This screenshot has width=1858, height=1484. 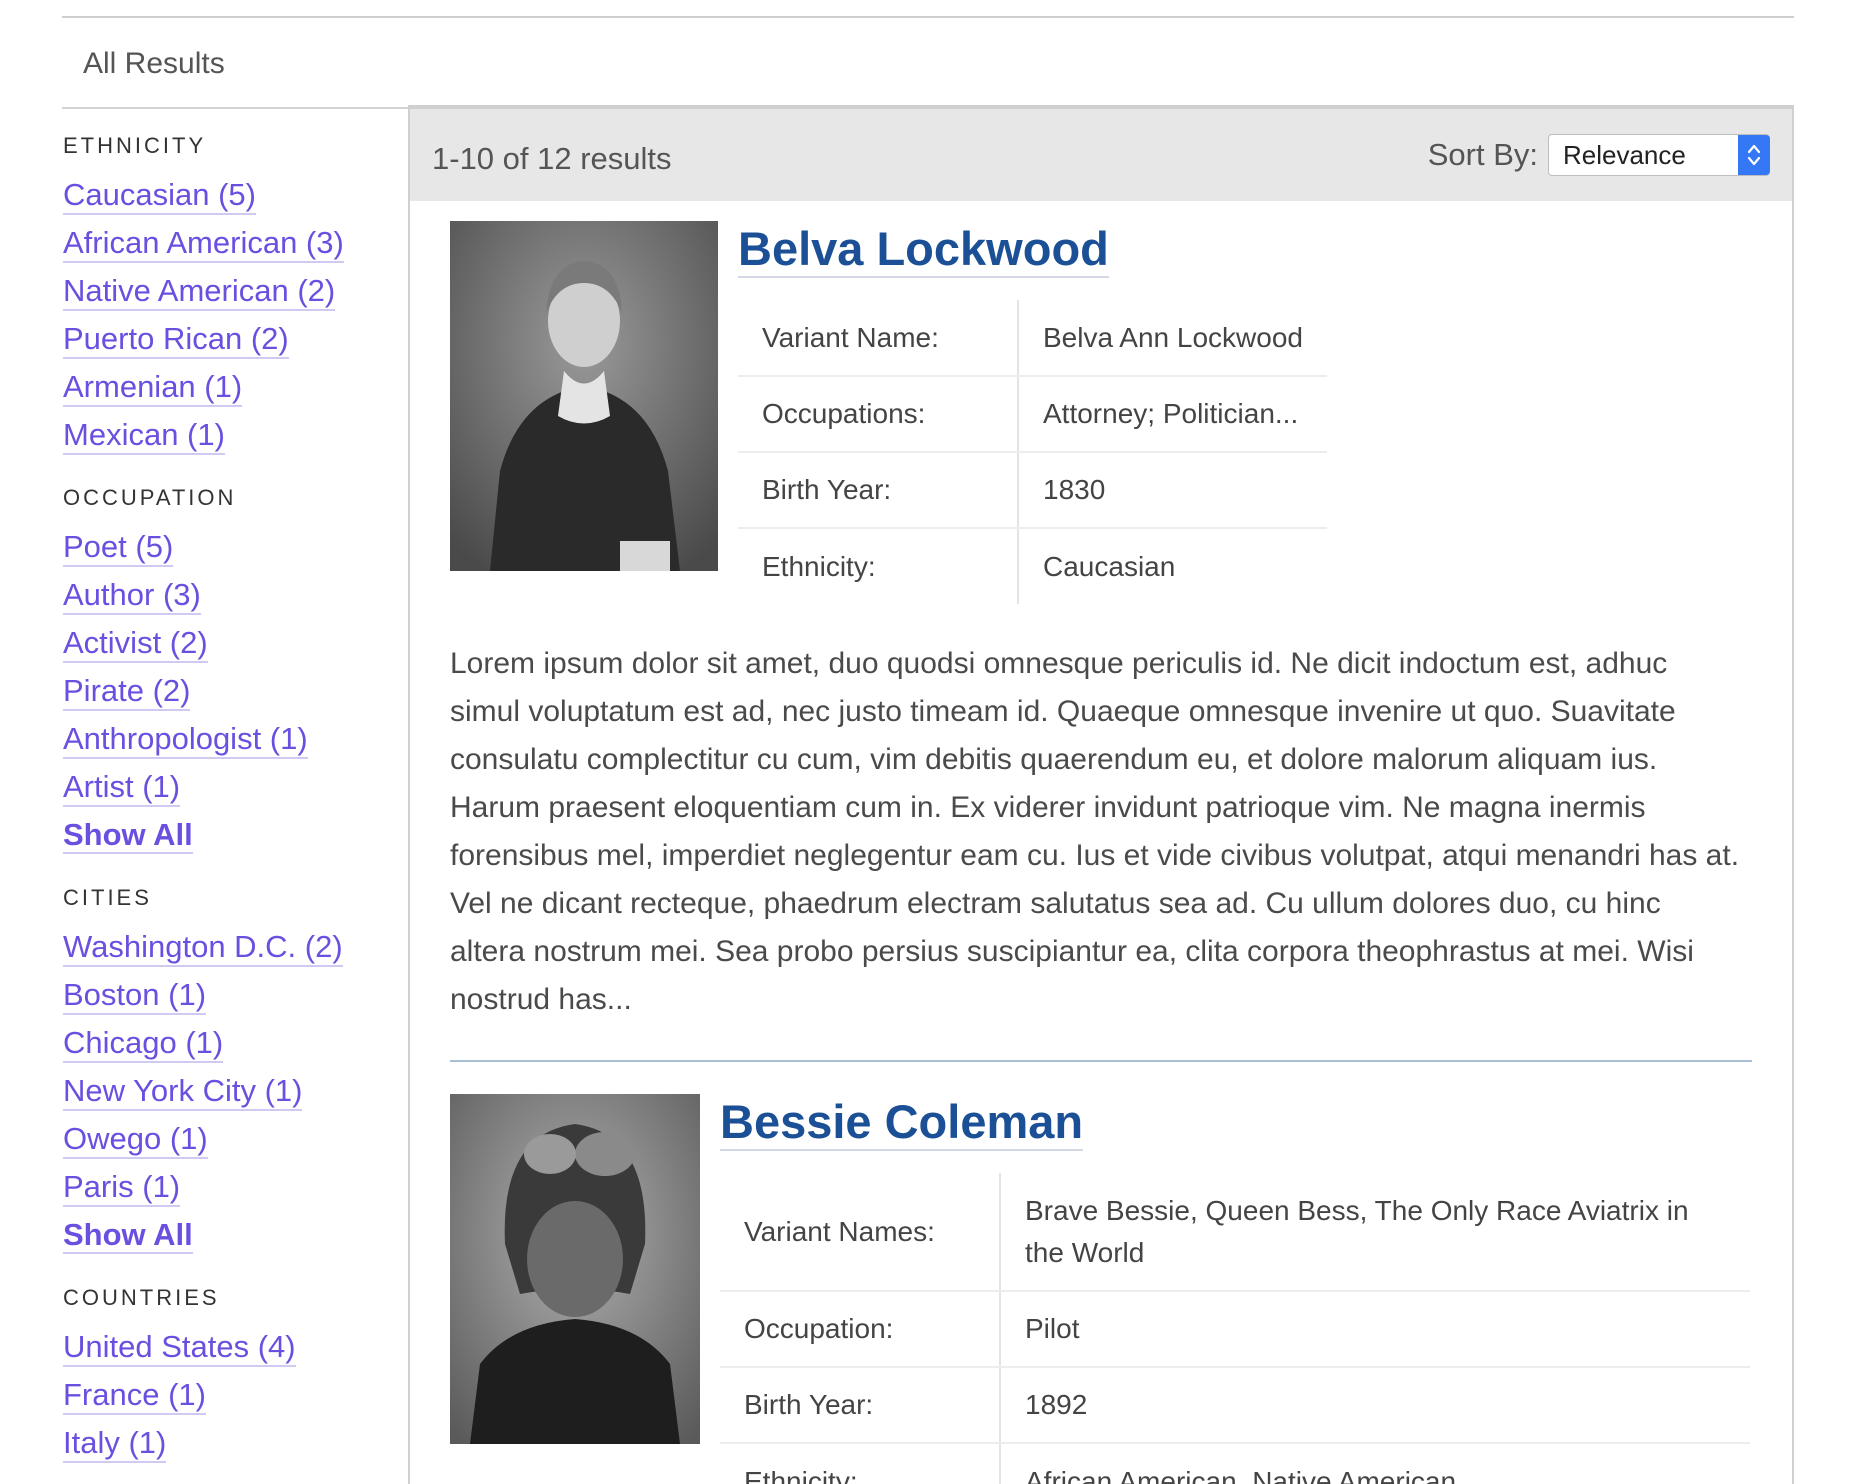 I want to click on facet-title: ETHNICITY, so click(x=135, y=145).